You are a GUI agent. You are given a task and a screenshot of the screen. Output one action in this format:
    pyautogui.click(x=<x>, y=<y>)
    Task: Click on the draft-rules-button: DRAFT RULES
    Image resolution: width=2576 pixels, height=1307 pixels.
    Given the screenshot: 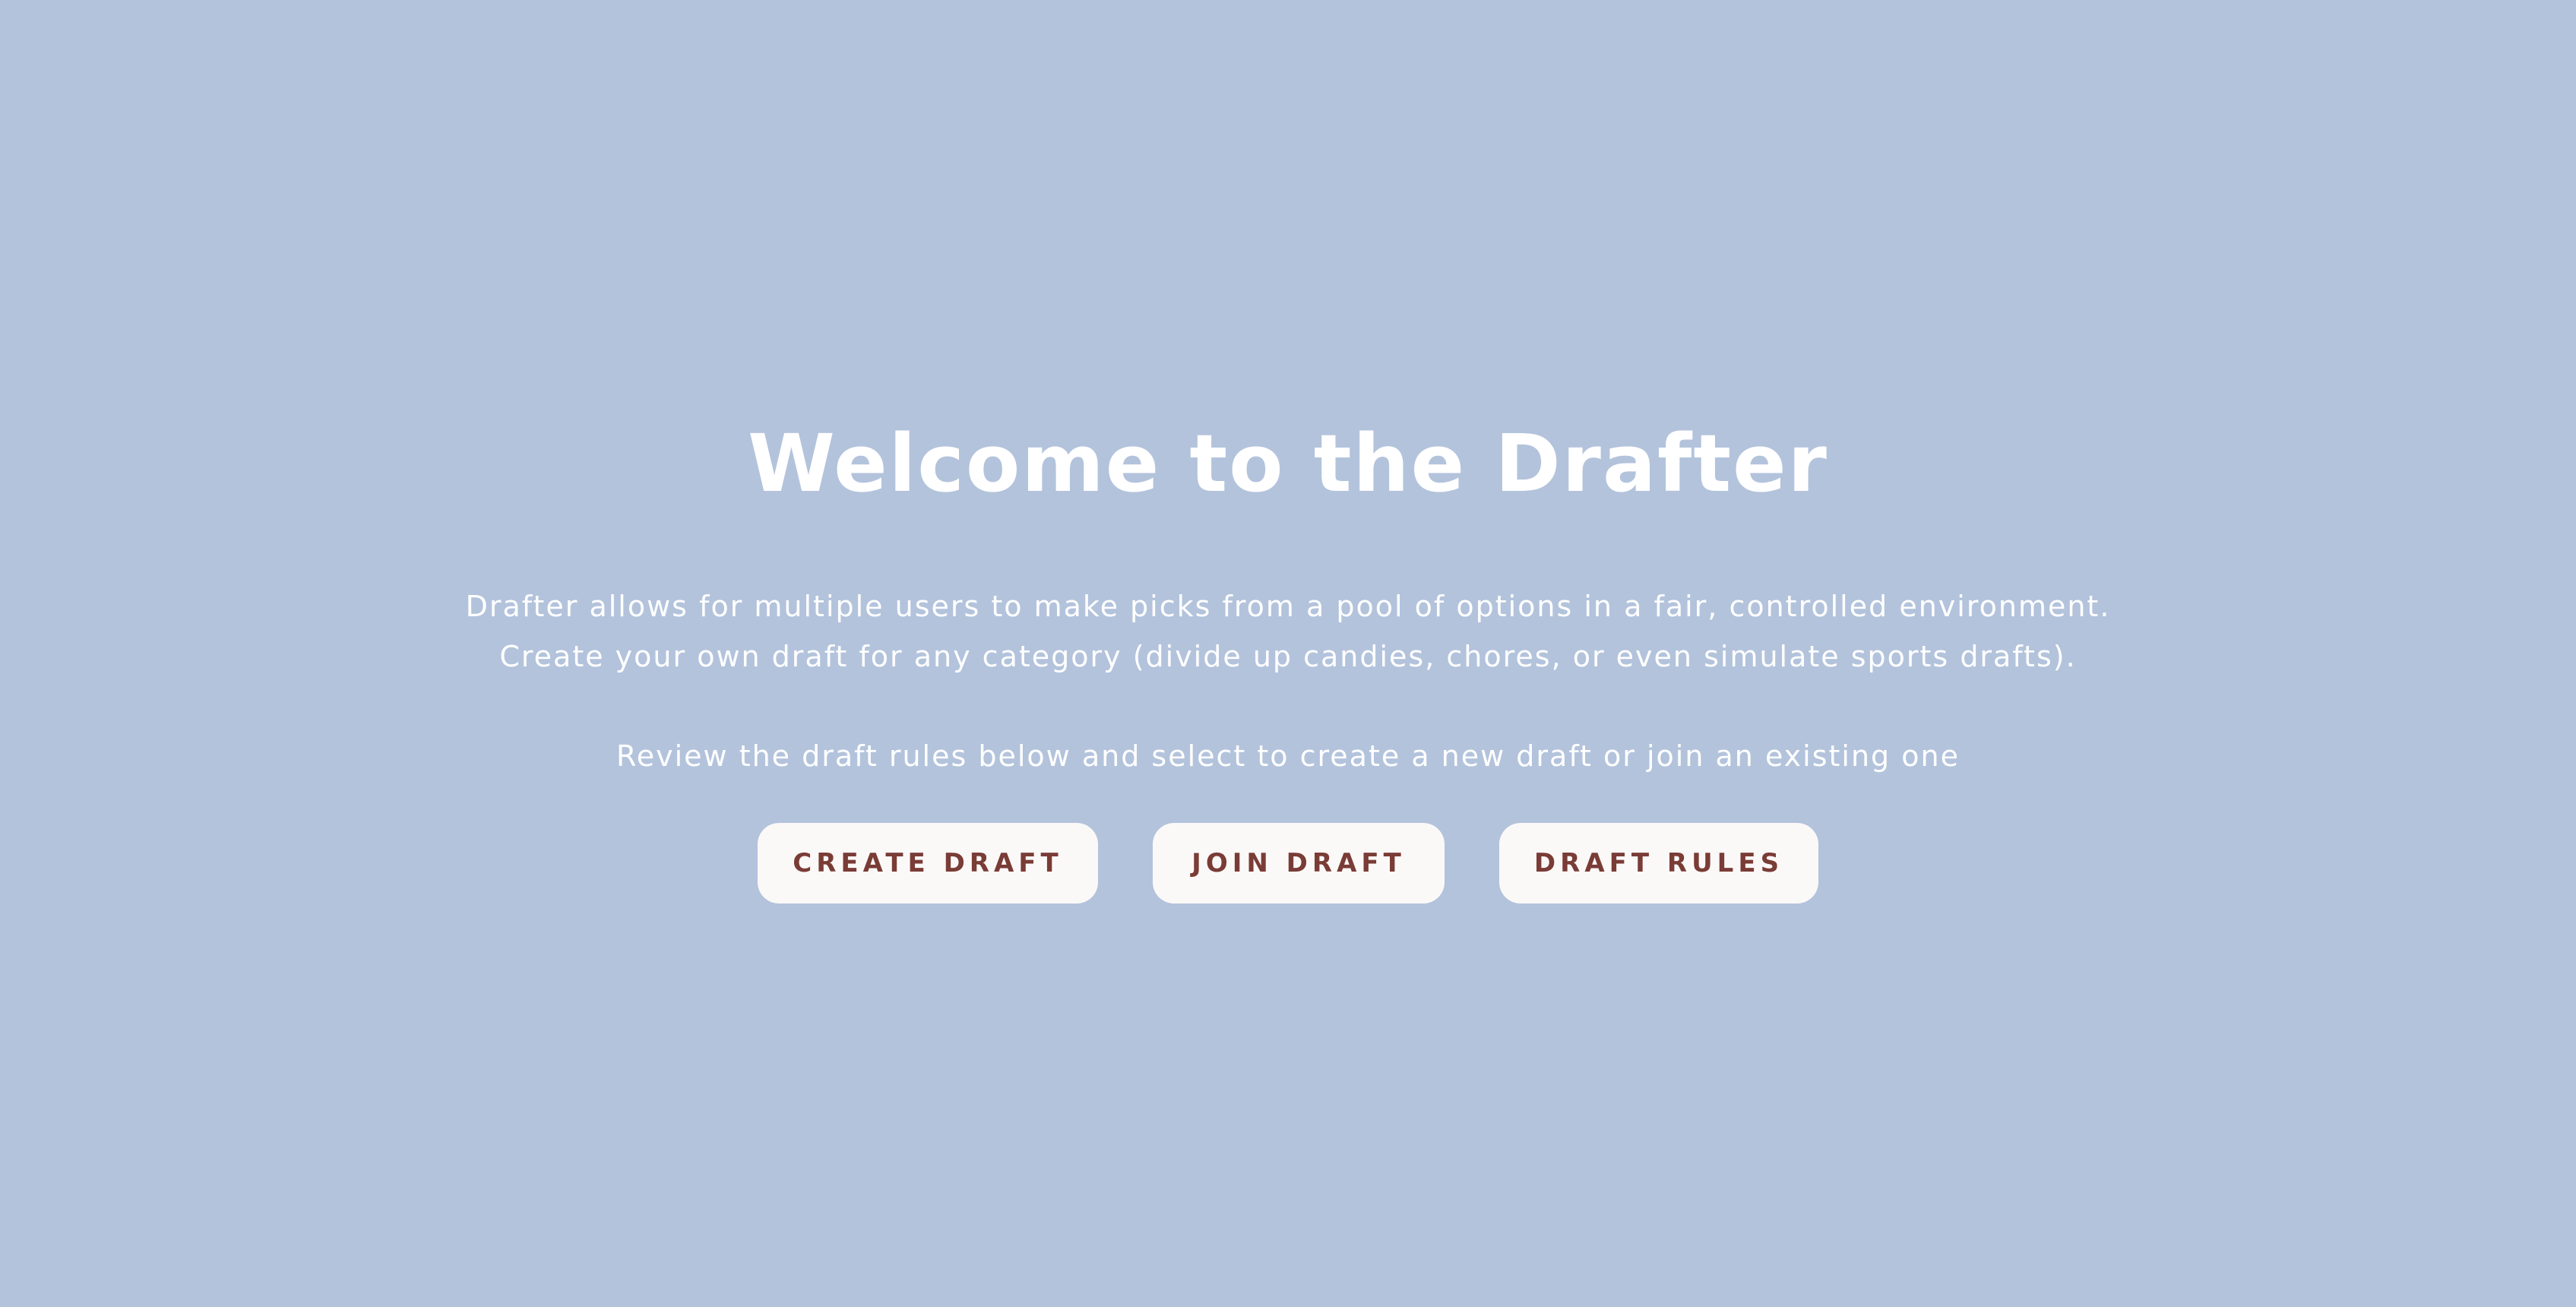 What is the action you would take?
    pyautogui.click(x=1659, y=864)
    